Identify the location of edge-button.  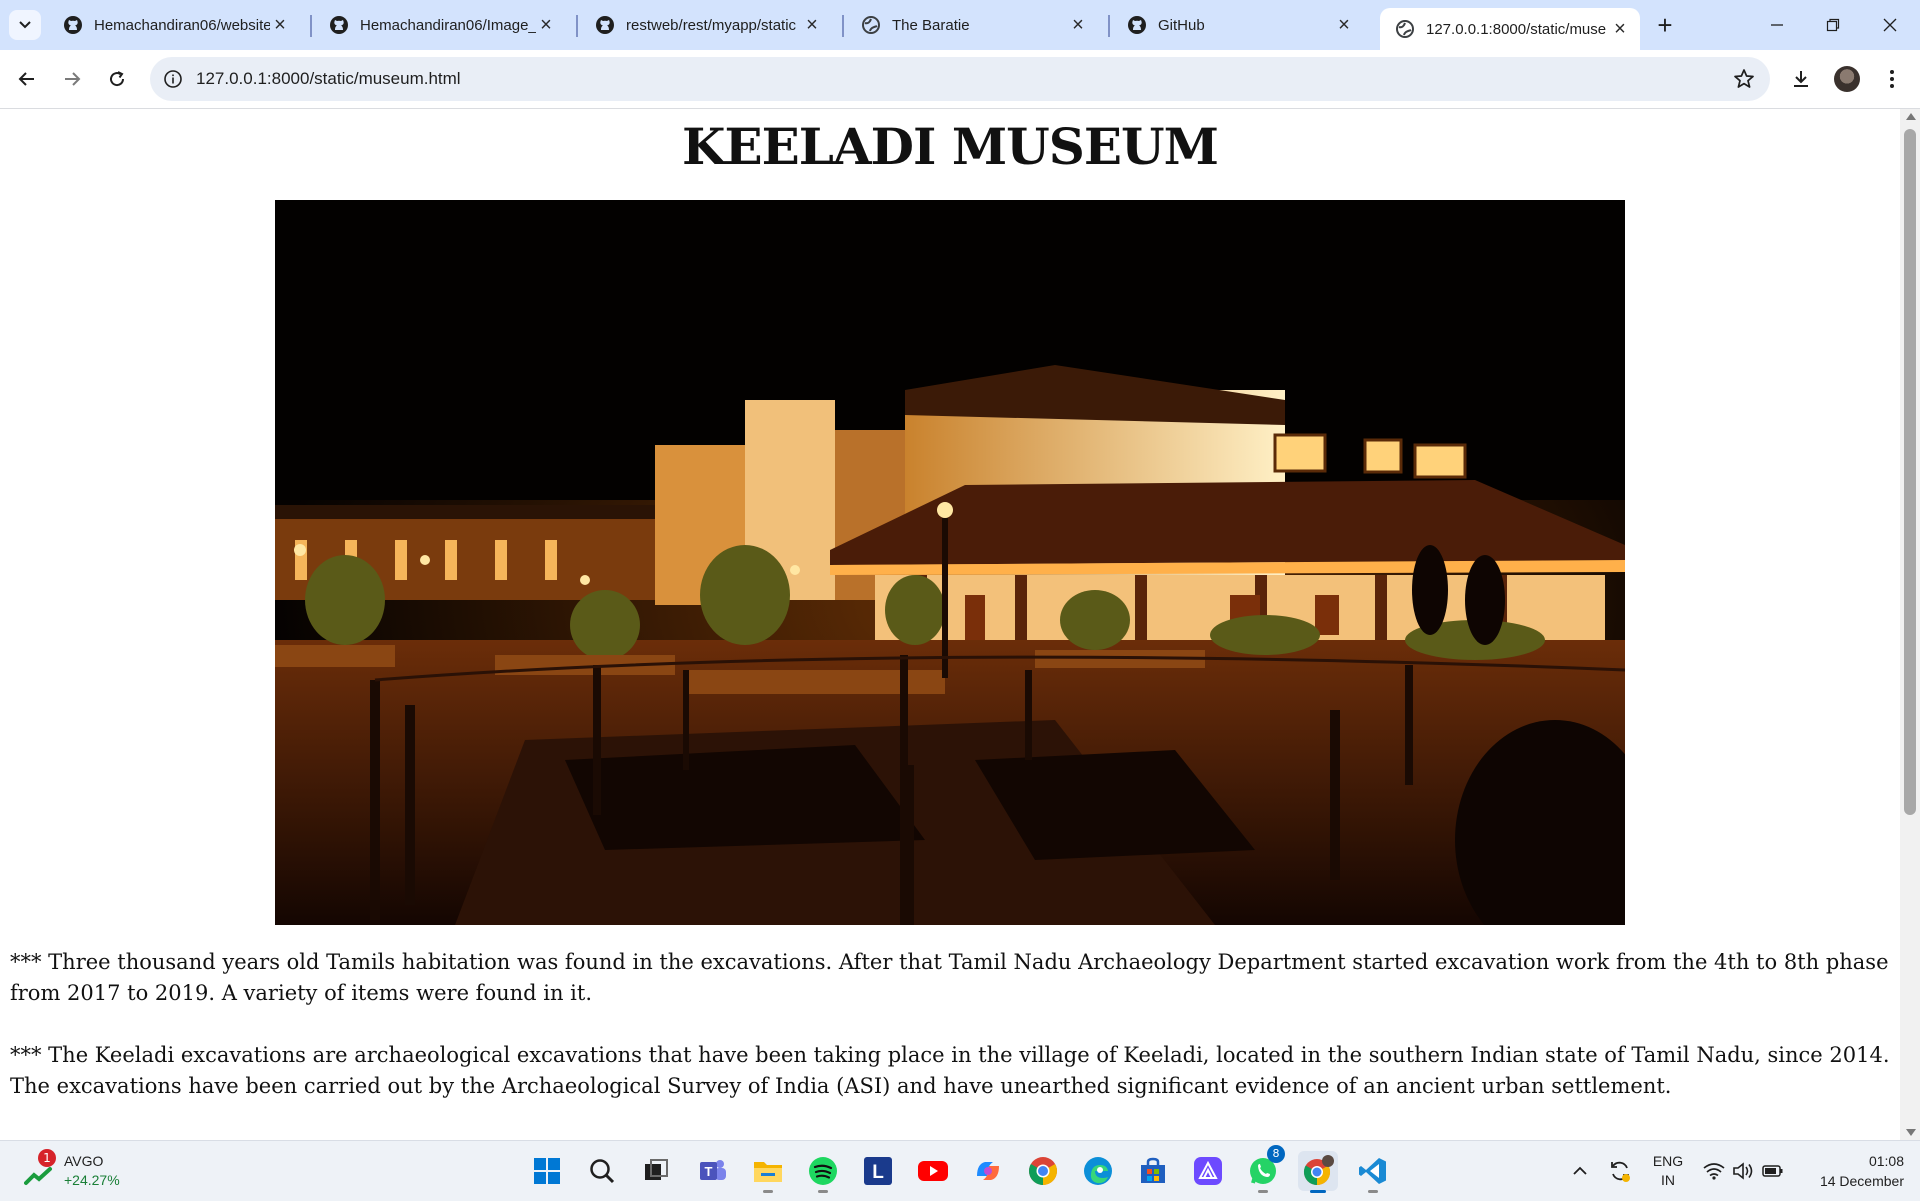
(1098, 1171).